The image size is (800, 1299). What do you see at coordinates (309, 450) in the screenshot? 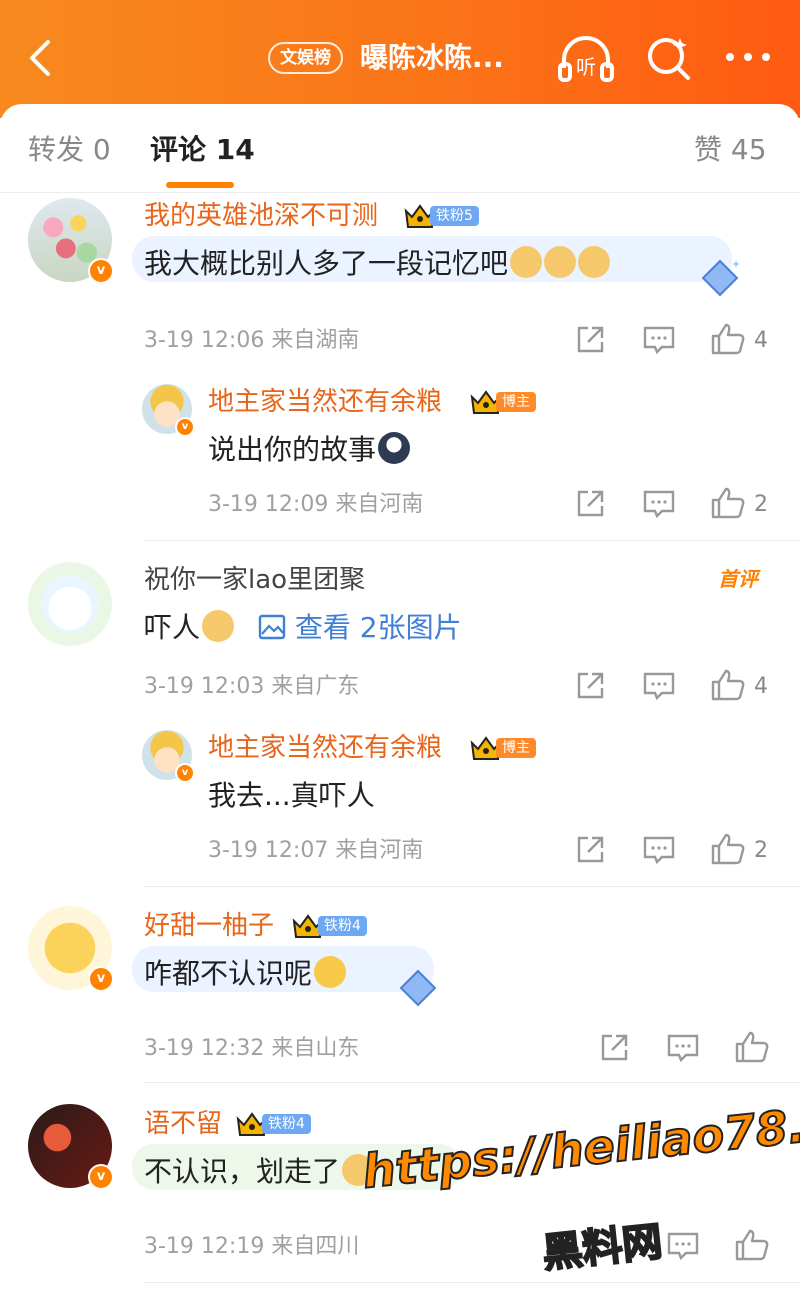
I see `reply-text: 说出你的故事` at bounding box center [309, 450].